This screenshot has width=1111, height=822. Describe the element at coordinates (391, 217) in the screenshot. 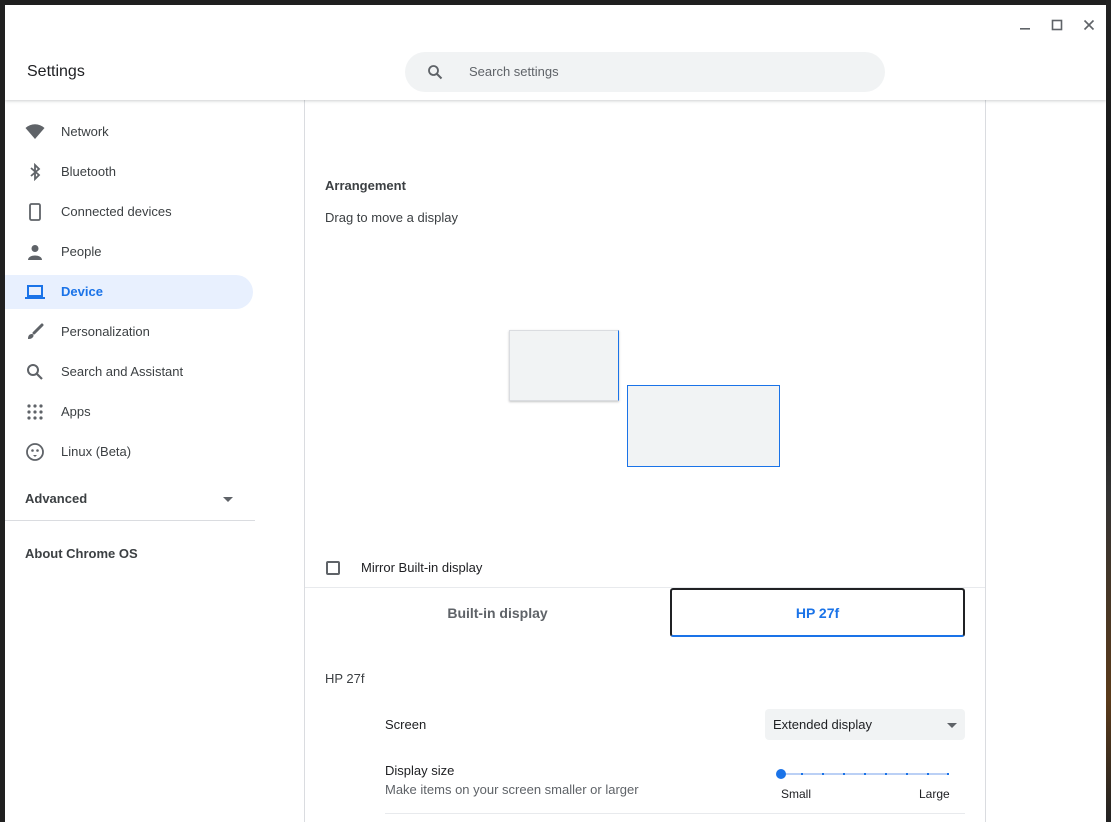

I see `arrangement-subtitle: Drag to move a display` at that location.